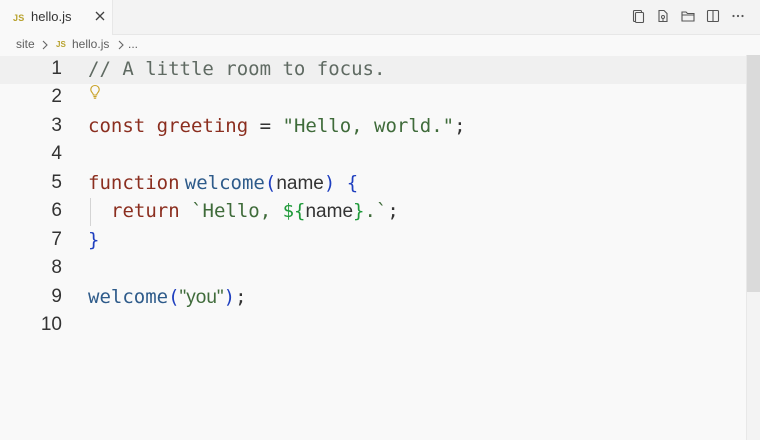 This screenshot has width=760, height=440. What do you see at coordinates (373, 269) in the screenshot?
I see `code-line-8: 8` at bounding box center [373, 269].